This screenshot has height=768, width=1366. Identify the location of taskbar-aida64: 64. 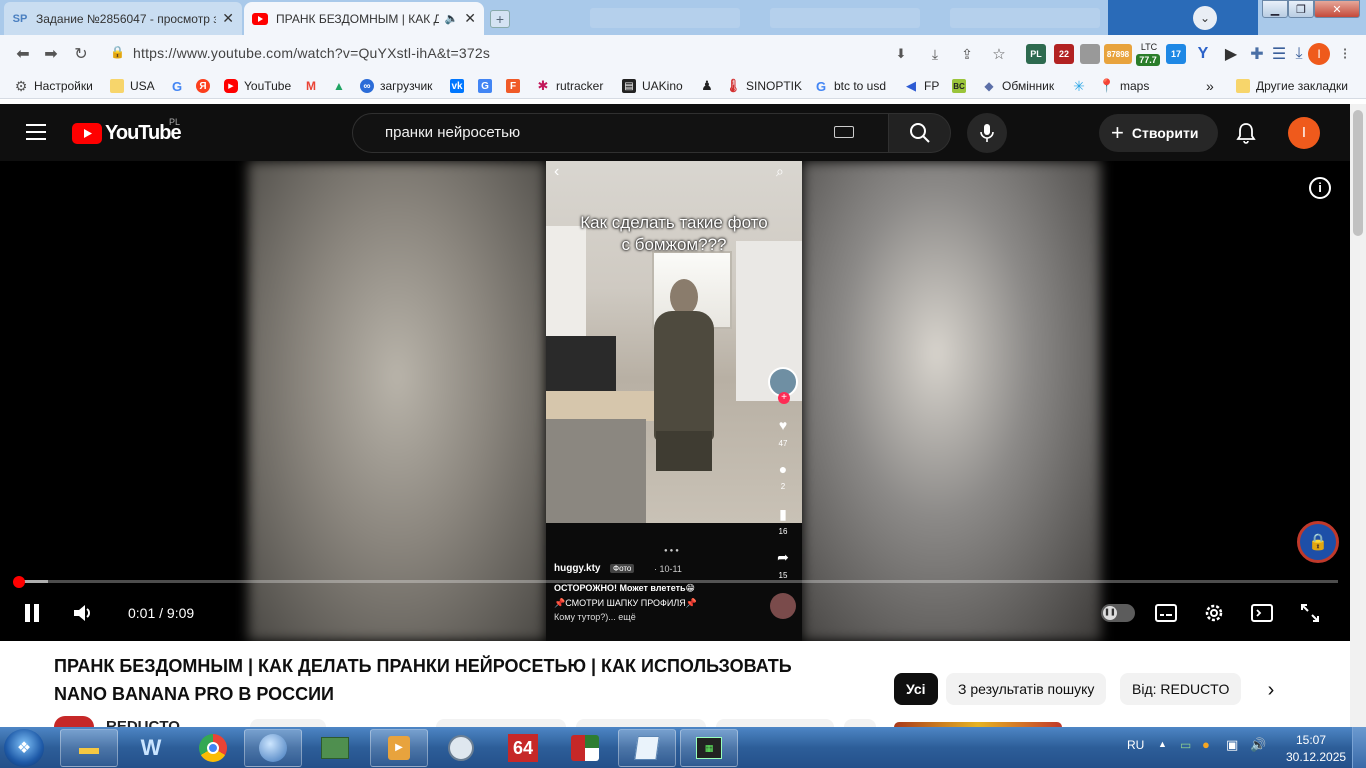
(523, 748).